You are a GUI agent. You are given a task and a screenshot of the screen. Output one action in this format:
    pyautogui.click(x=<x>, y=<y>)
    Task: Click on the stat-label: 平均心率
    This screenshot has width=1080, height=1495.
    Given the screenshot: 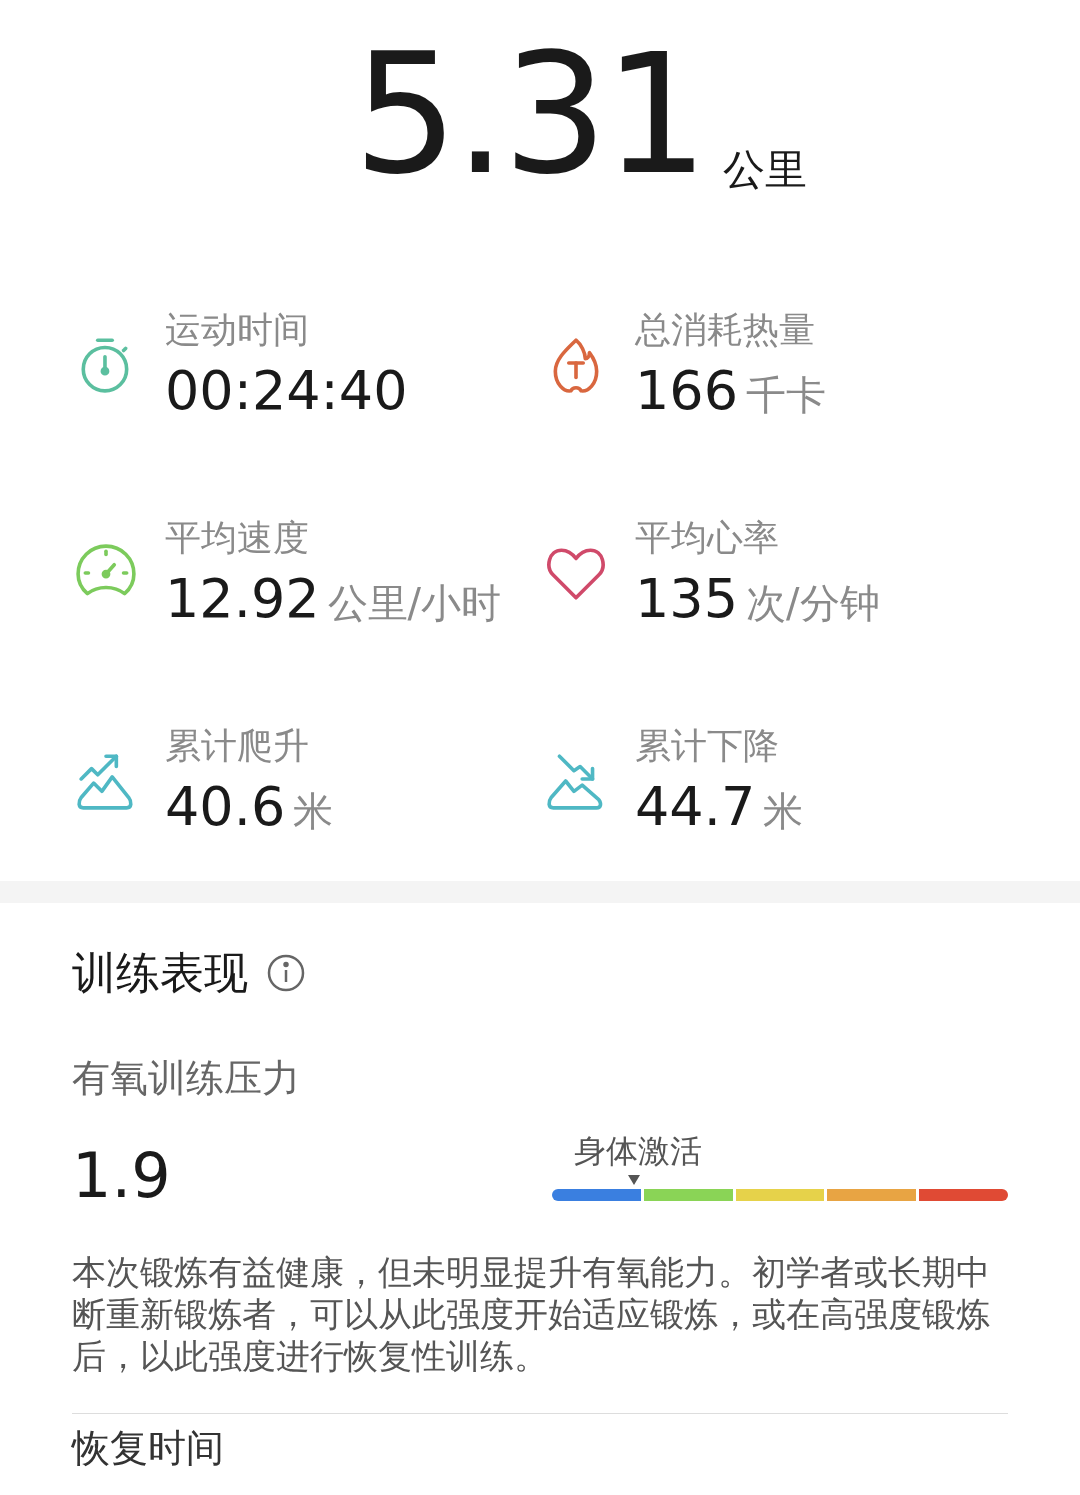 What is the action you would take?
    pyautogui.click(x=707, y=538)
    